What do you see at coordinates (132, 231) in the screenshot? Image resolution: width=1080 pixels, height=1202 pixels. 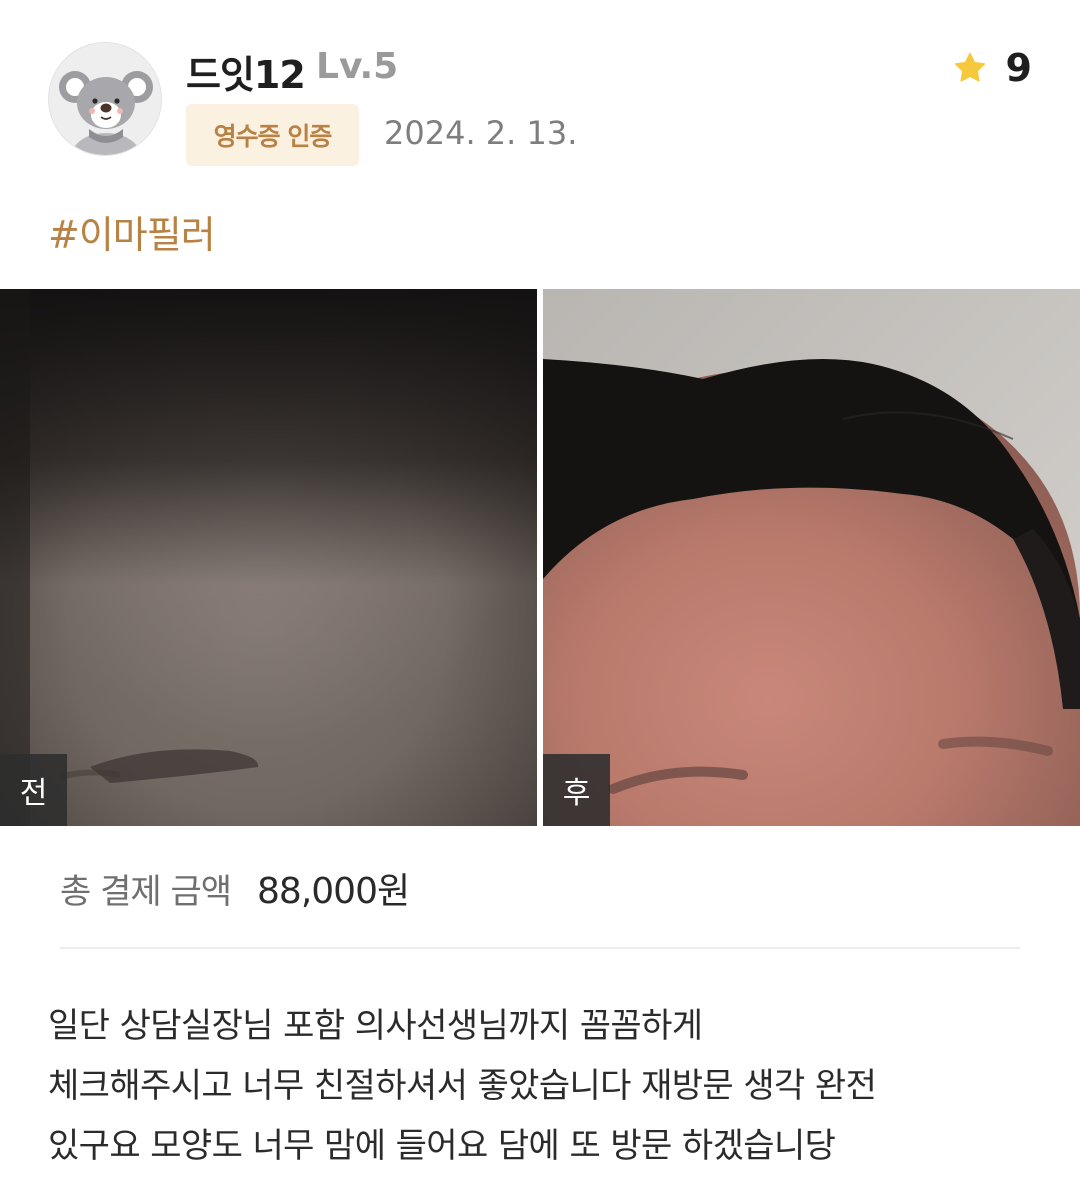 I see `hashtag-link: #이마필러` at bounding box center [132, 231].